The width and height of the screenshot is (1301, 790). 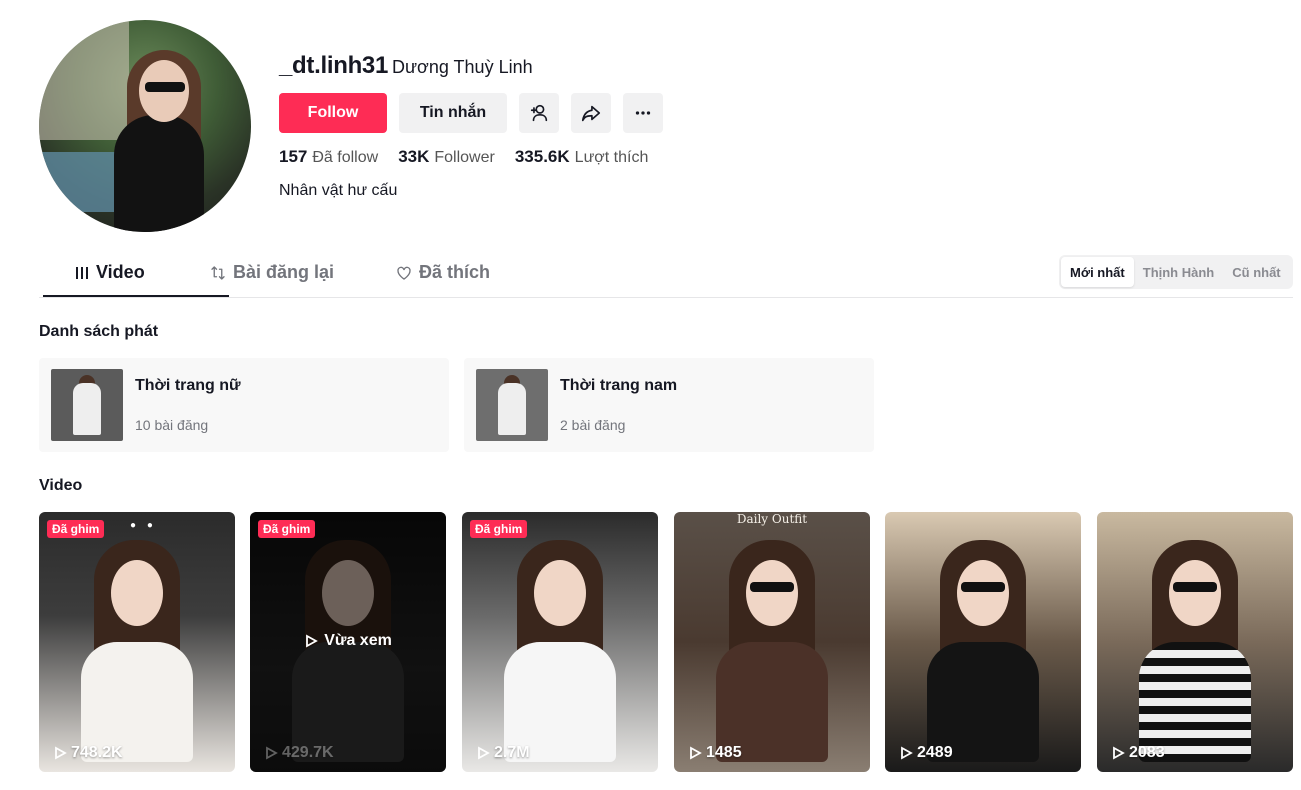 What do you see at coordinates (284, 272) in the screenshot?
I see `tab-repost-label: Bài đăng lại` at bounding box center [284, 272].